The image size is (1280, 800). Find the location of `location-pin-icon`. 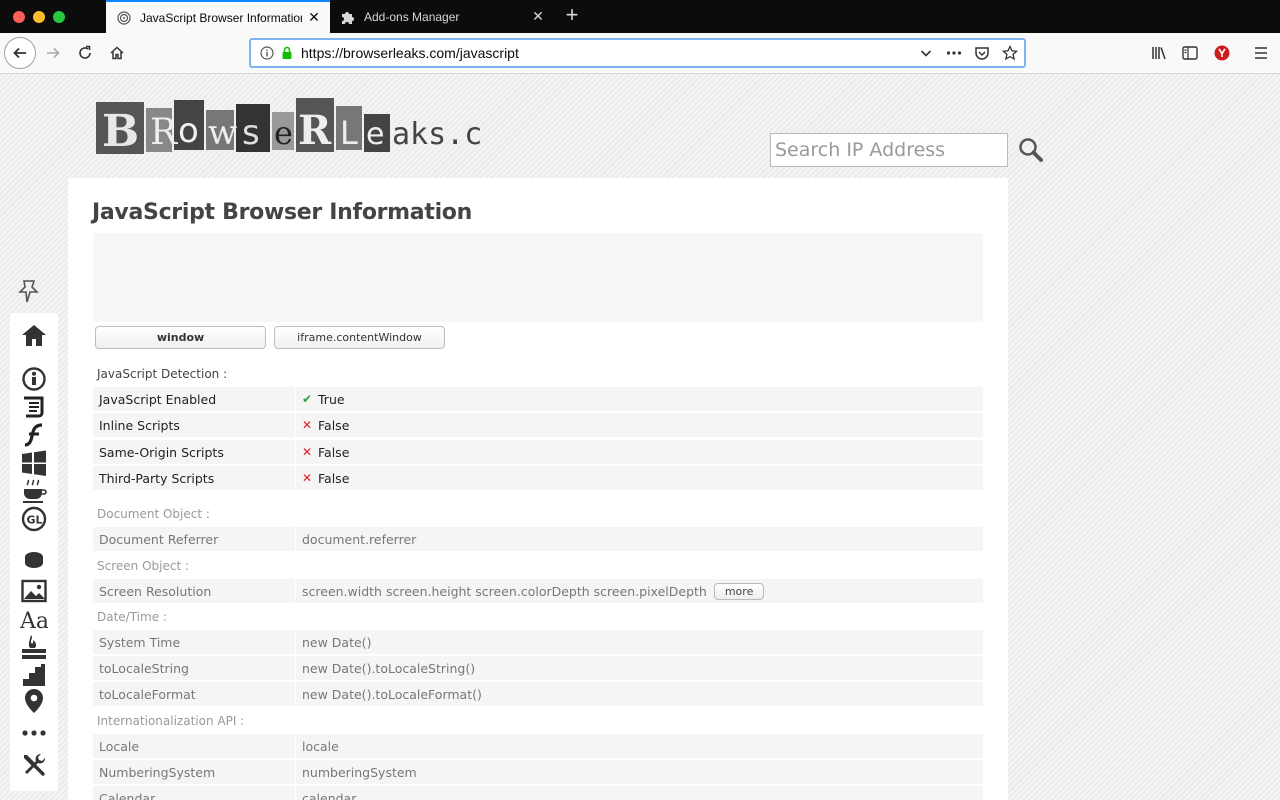

location-pin-icon is located at coordinates (34, 701).